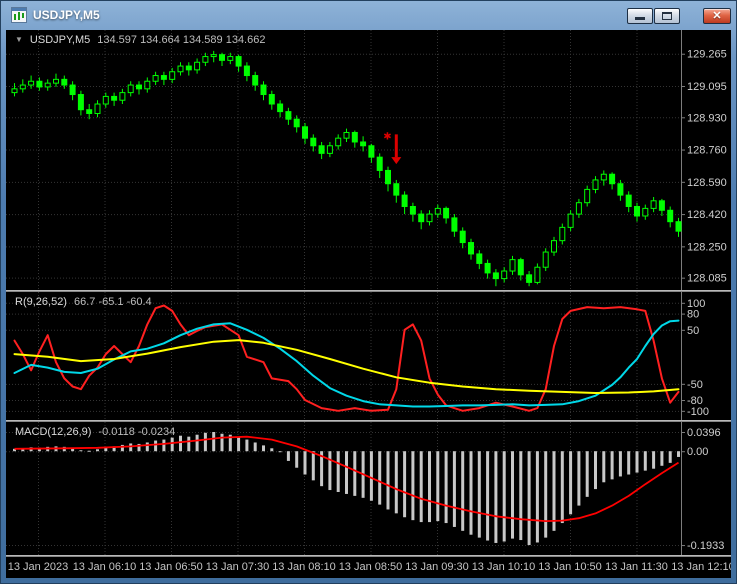  I want to click on svg-text: 80, so click(693, 315).